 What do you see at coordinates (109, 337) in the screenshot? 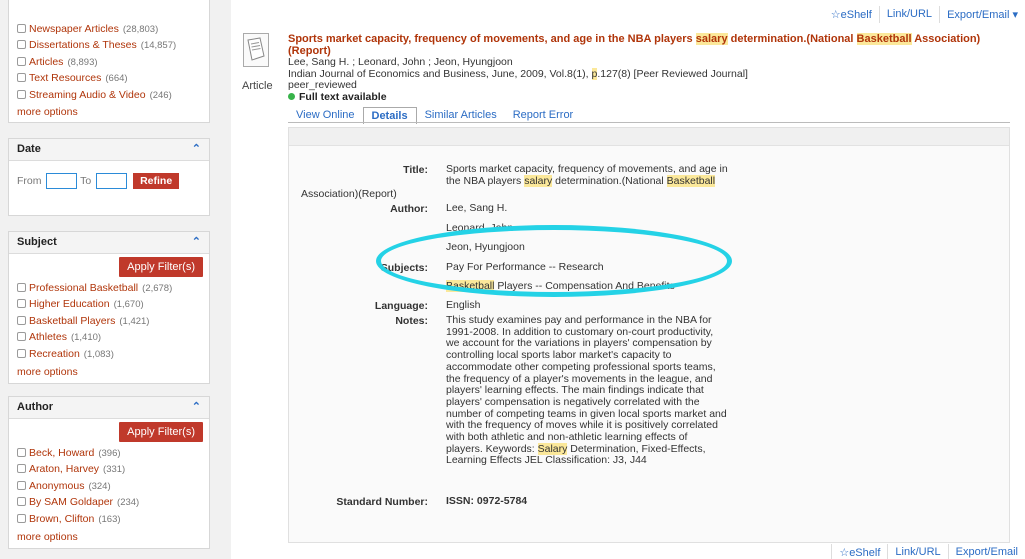
I see `subject-item: Athletes (1,410)` at bounding box center [109, 337].